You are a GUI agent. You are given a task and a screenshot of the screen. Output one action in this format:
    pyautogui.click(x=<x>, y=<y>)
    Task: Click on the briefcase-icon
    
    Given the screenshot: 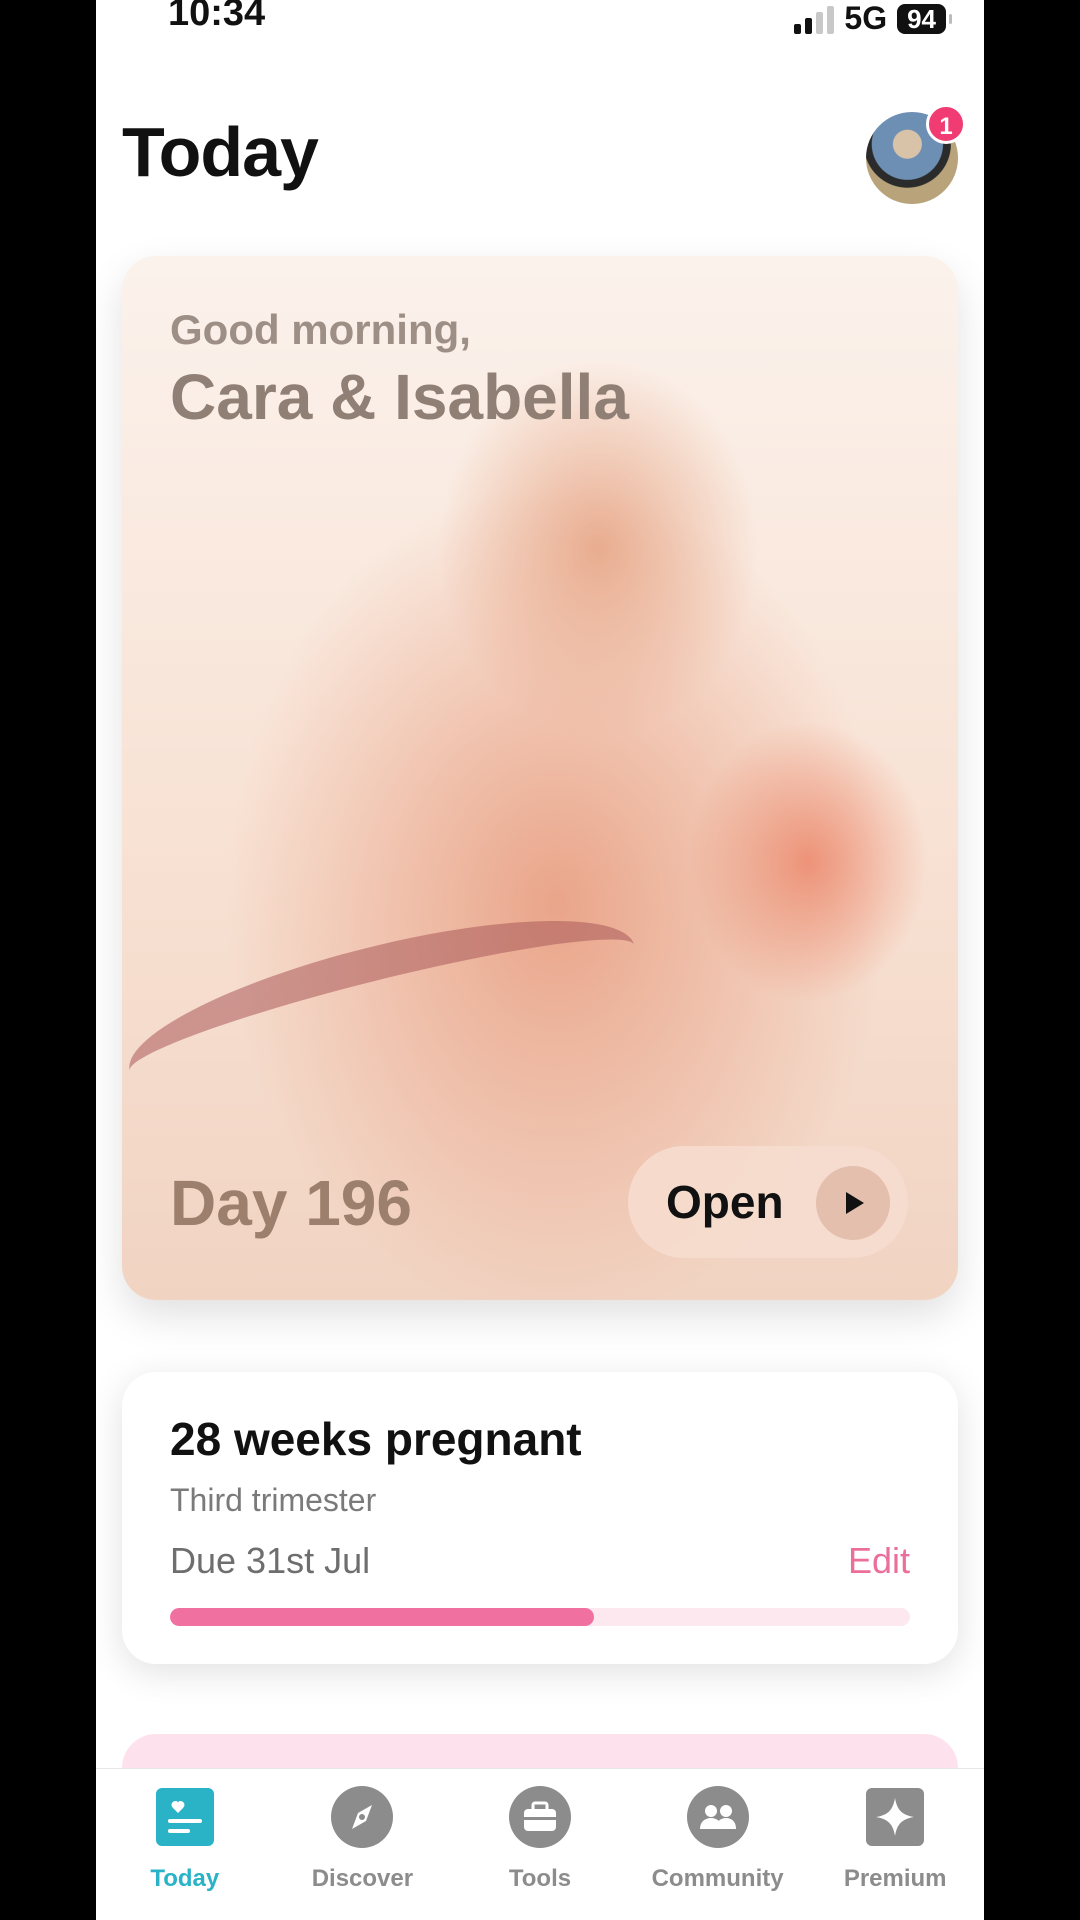 What is the action you would take?
    pyautogui.click(x=540, y=1817)
    